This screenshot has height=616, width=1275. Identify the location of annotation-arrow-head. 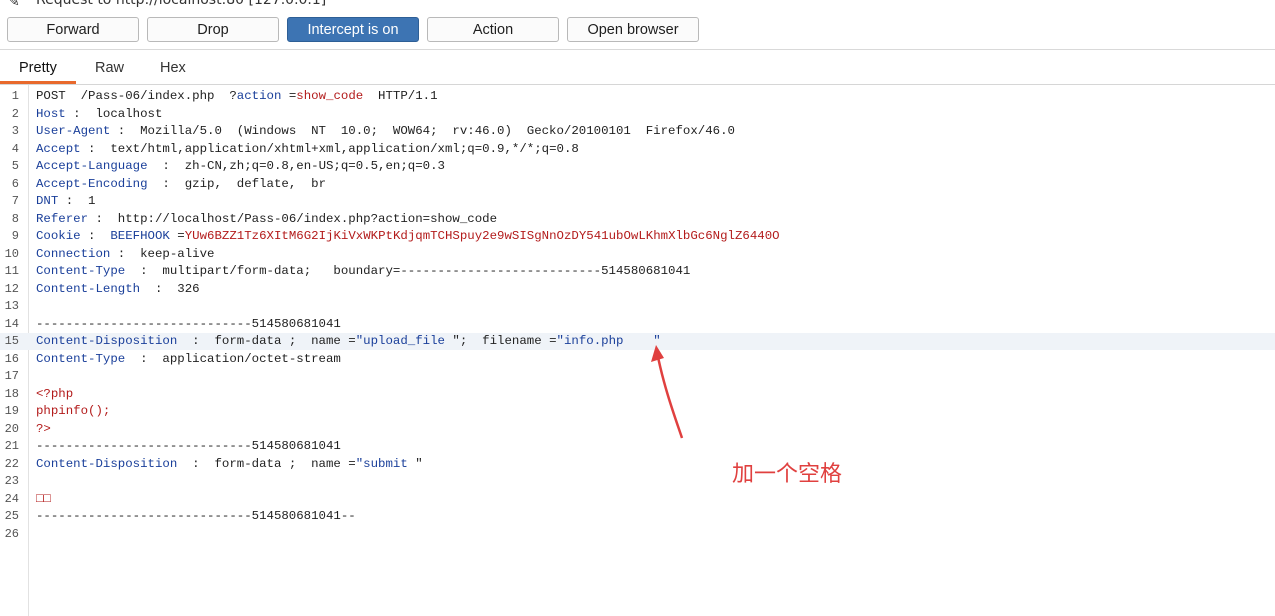
(657, 353).